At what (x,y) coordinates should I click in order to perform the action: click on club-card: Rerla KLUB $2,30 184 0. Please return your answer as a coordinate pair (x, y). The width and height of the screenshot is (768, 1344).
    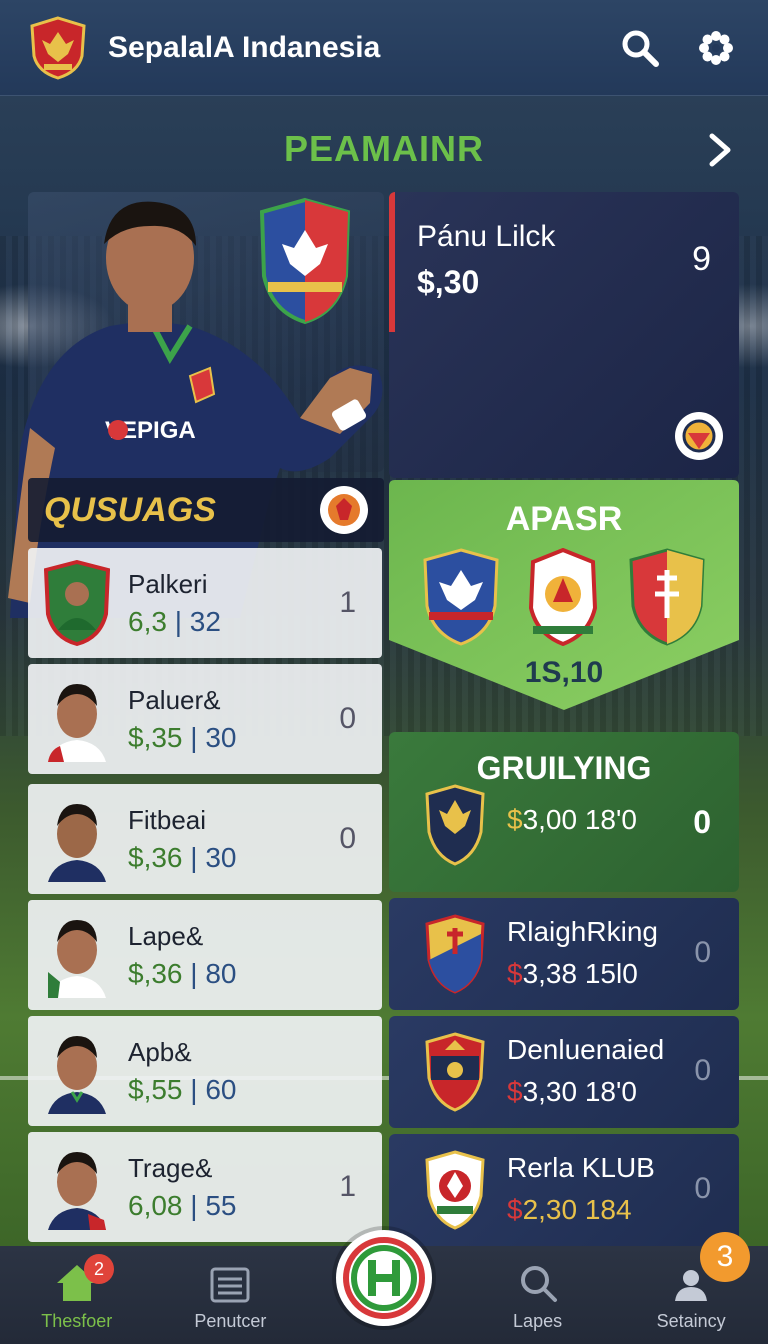
    Looking at the image, I should click on (564, 1190).